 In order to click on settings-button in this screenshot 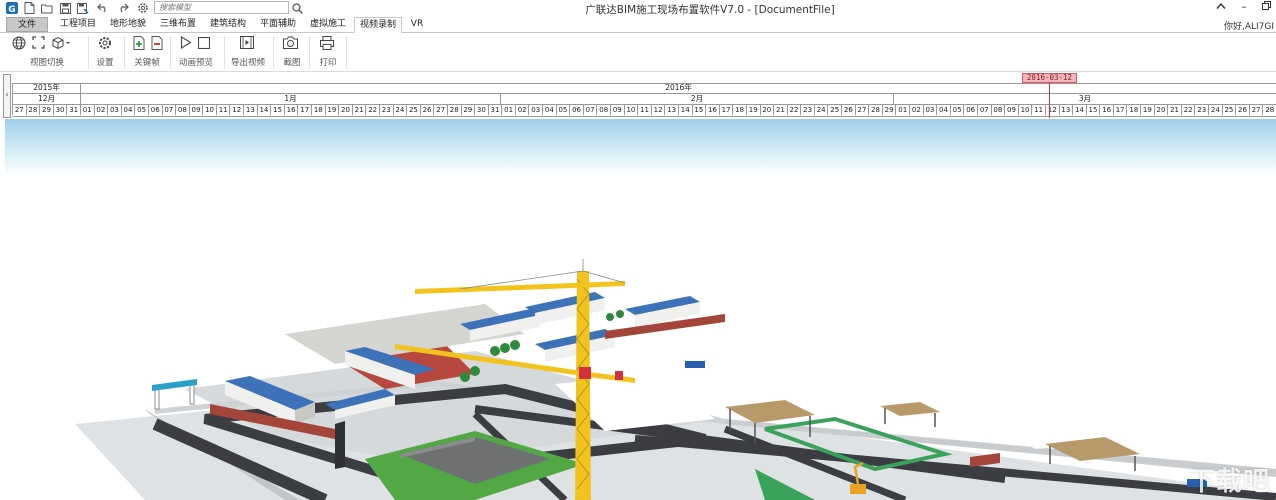, I will do `click(105, 44)`.